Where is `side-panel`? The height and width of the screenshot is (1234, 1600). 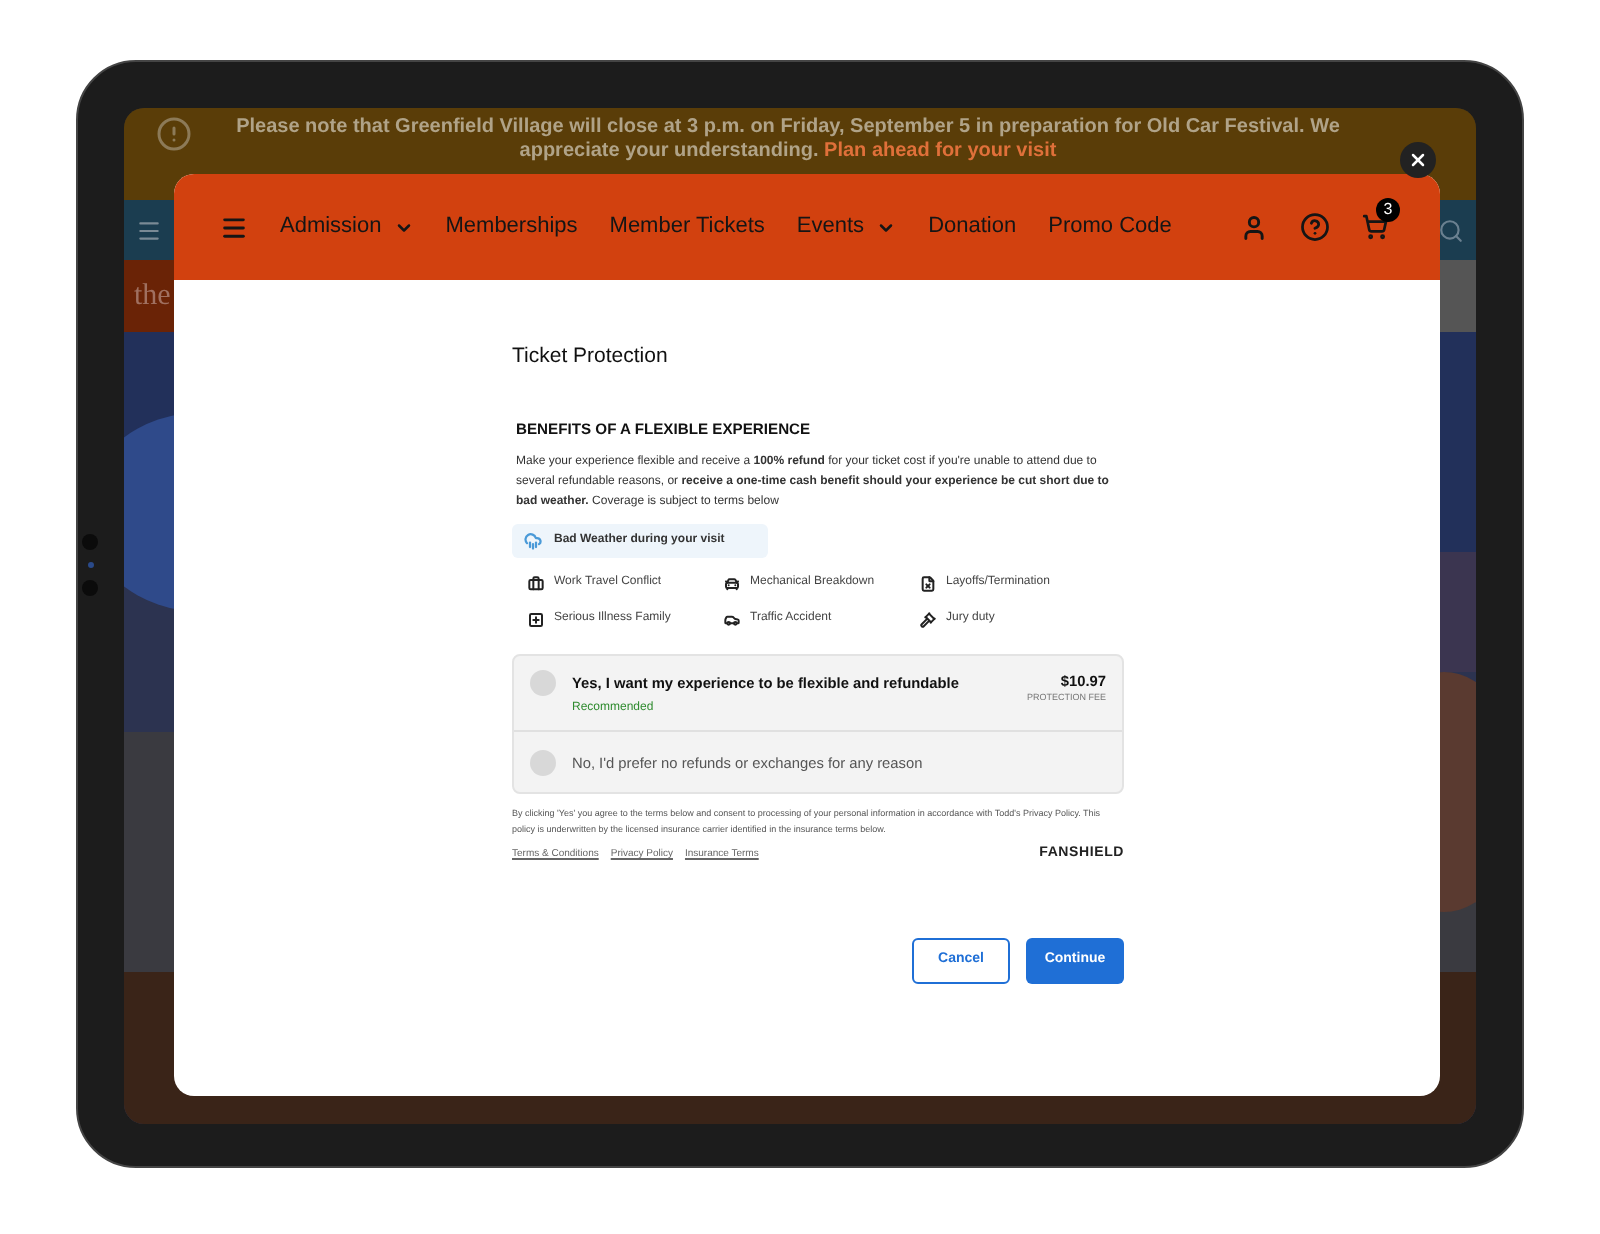
side-panel is located at coordinates (1458, 296).